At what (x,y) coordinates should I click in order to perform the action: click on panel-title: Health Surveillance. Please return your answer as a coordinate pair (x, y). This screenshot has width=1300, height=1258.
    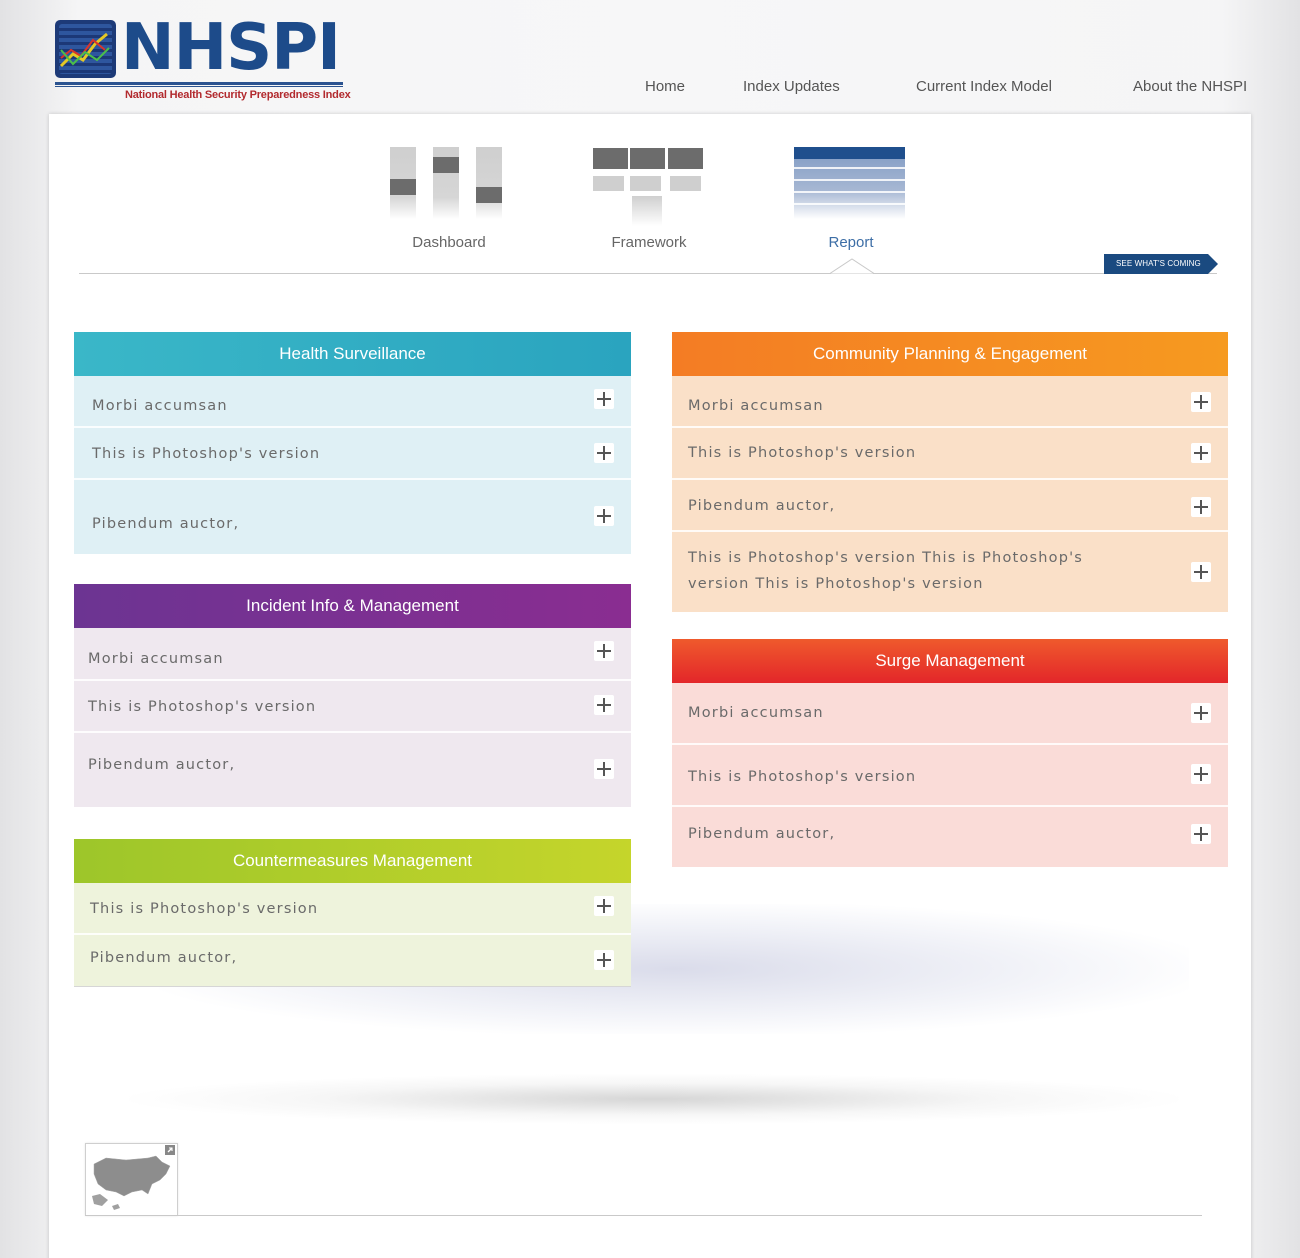
    Looking at the image, I should click on (352, 354).